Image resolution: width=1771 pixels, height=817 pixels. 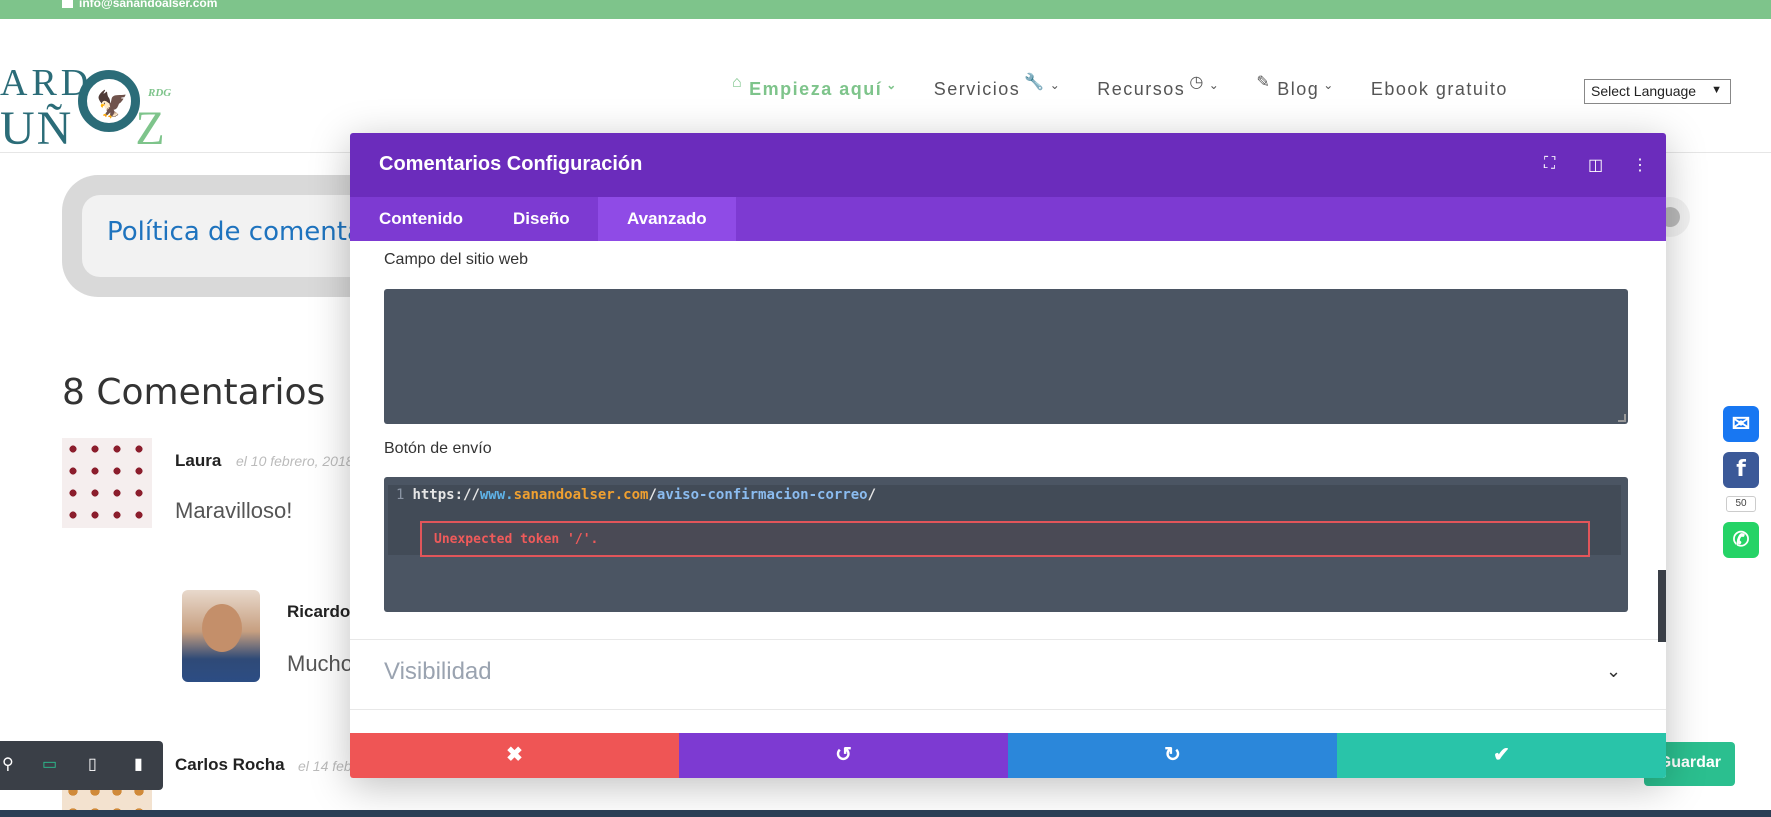 I want to click on comment-author: Ricardo, so click(x=318, y=612).